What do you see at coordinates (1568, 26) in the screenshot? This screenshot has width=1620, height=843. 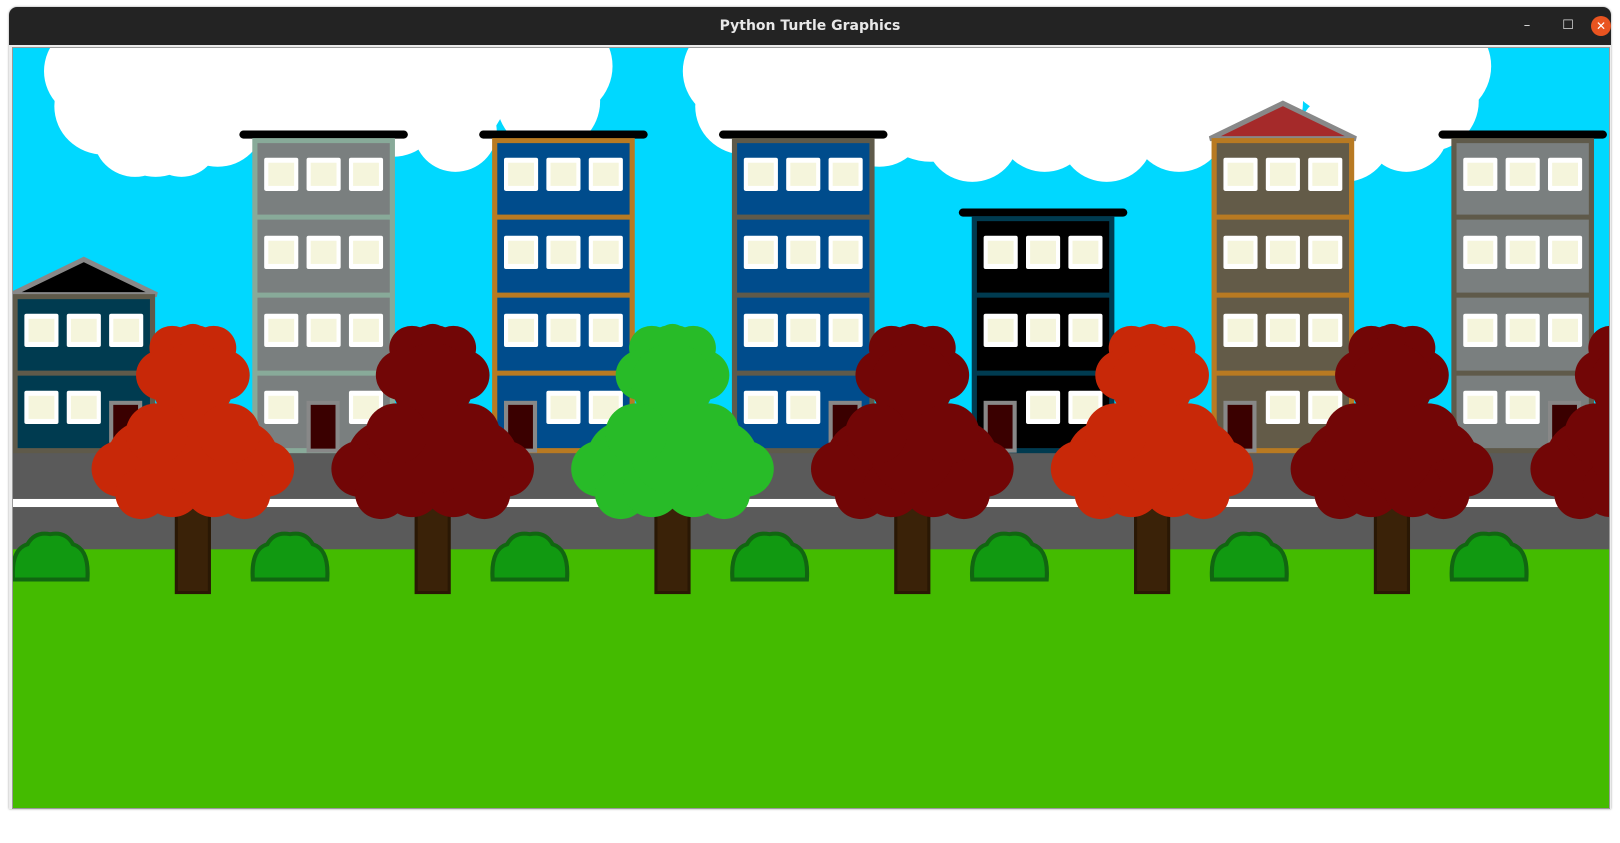 I see `maximize-button: ☐` at bounding box center [1568, 26].